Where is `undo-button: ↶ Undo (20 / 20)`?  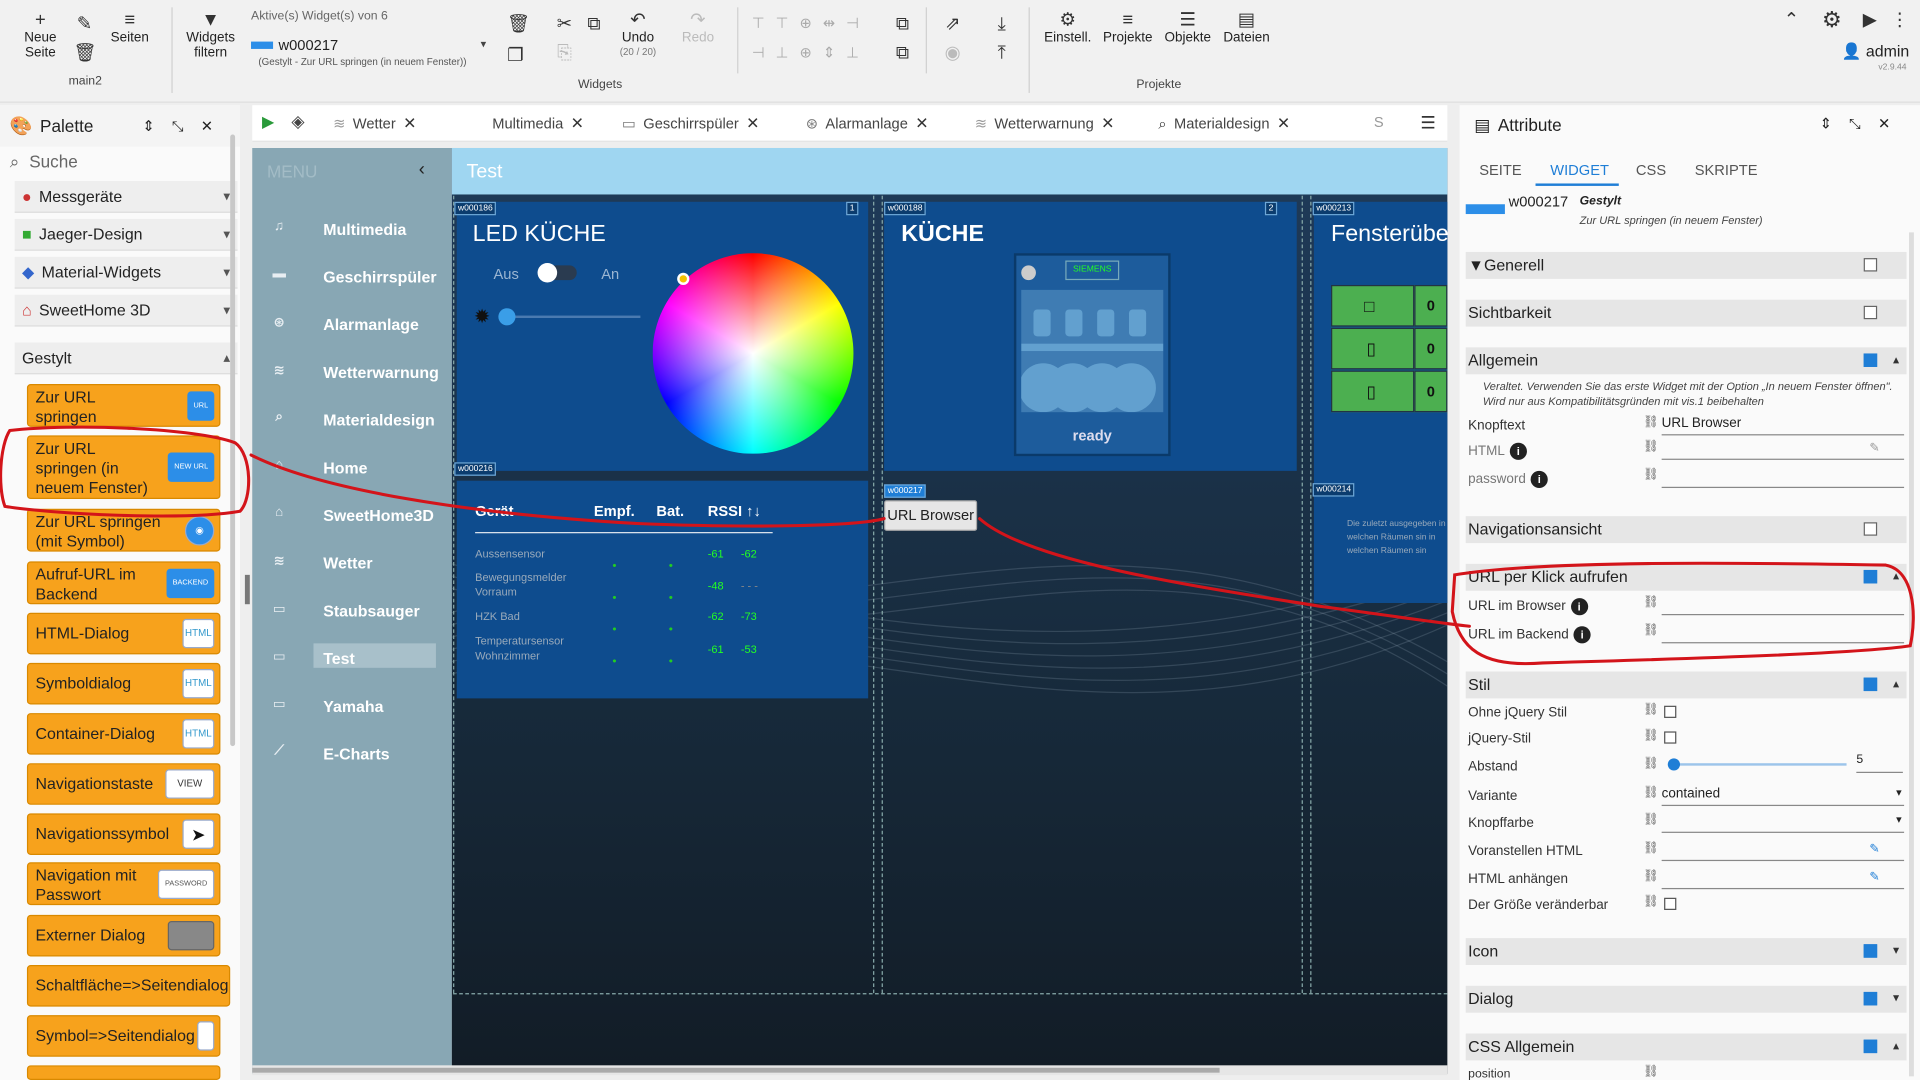
undo-button: ↶ Undo (20 / 20) is located at coordinates (637, 35).